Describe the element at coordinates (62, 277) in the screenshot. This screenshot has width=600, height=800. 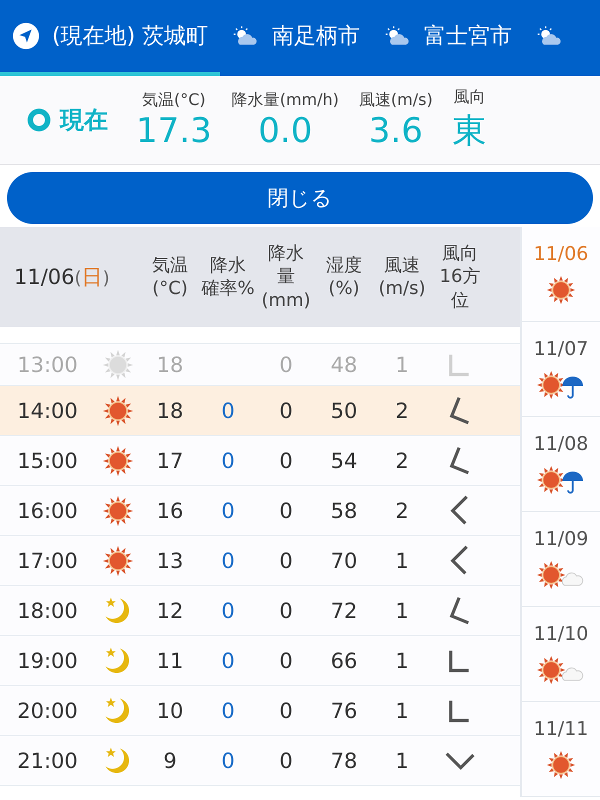
I see `date-heading: 11/06(日)` at that location.